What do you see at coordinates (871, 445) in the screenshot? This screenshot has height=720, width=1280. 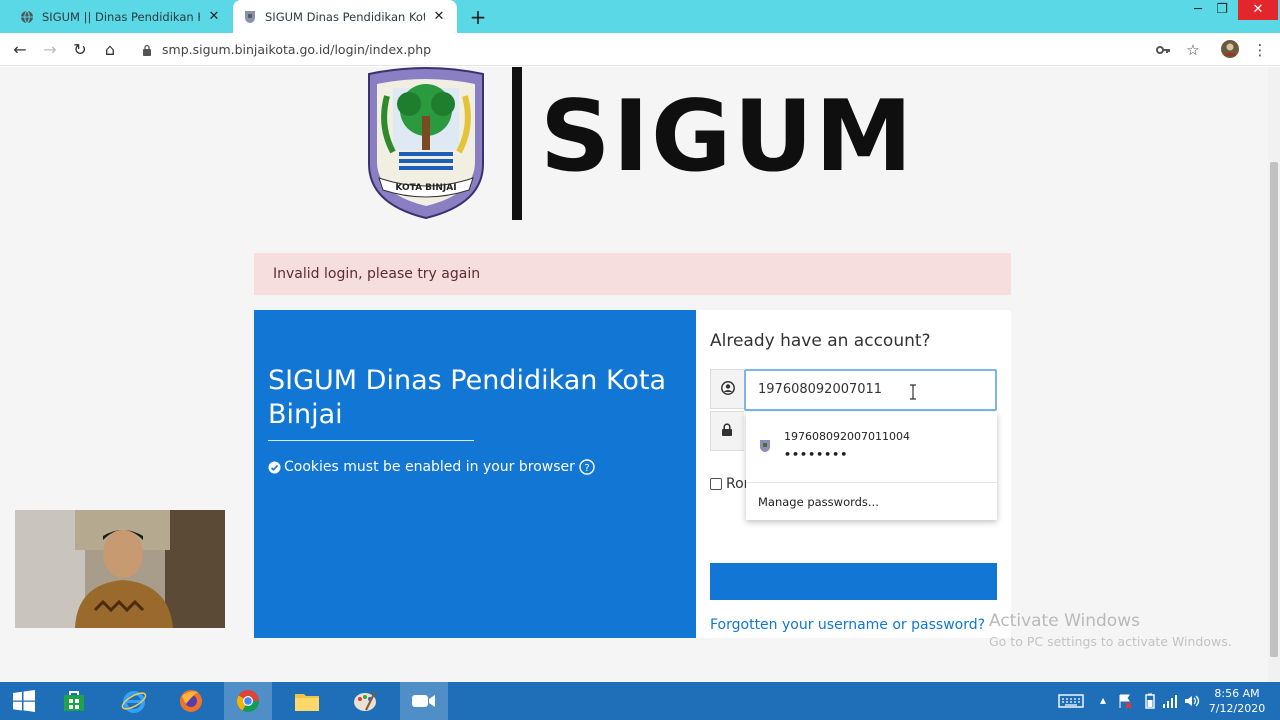 I see `saved-credential-item: 197608092007011004 ••••••••` at bounding box center [871, 445].